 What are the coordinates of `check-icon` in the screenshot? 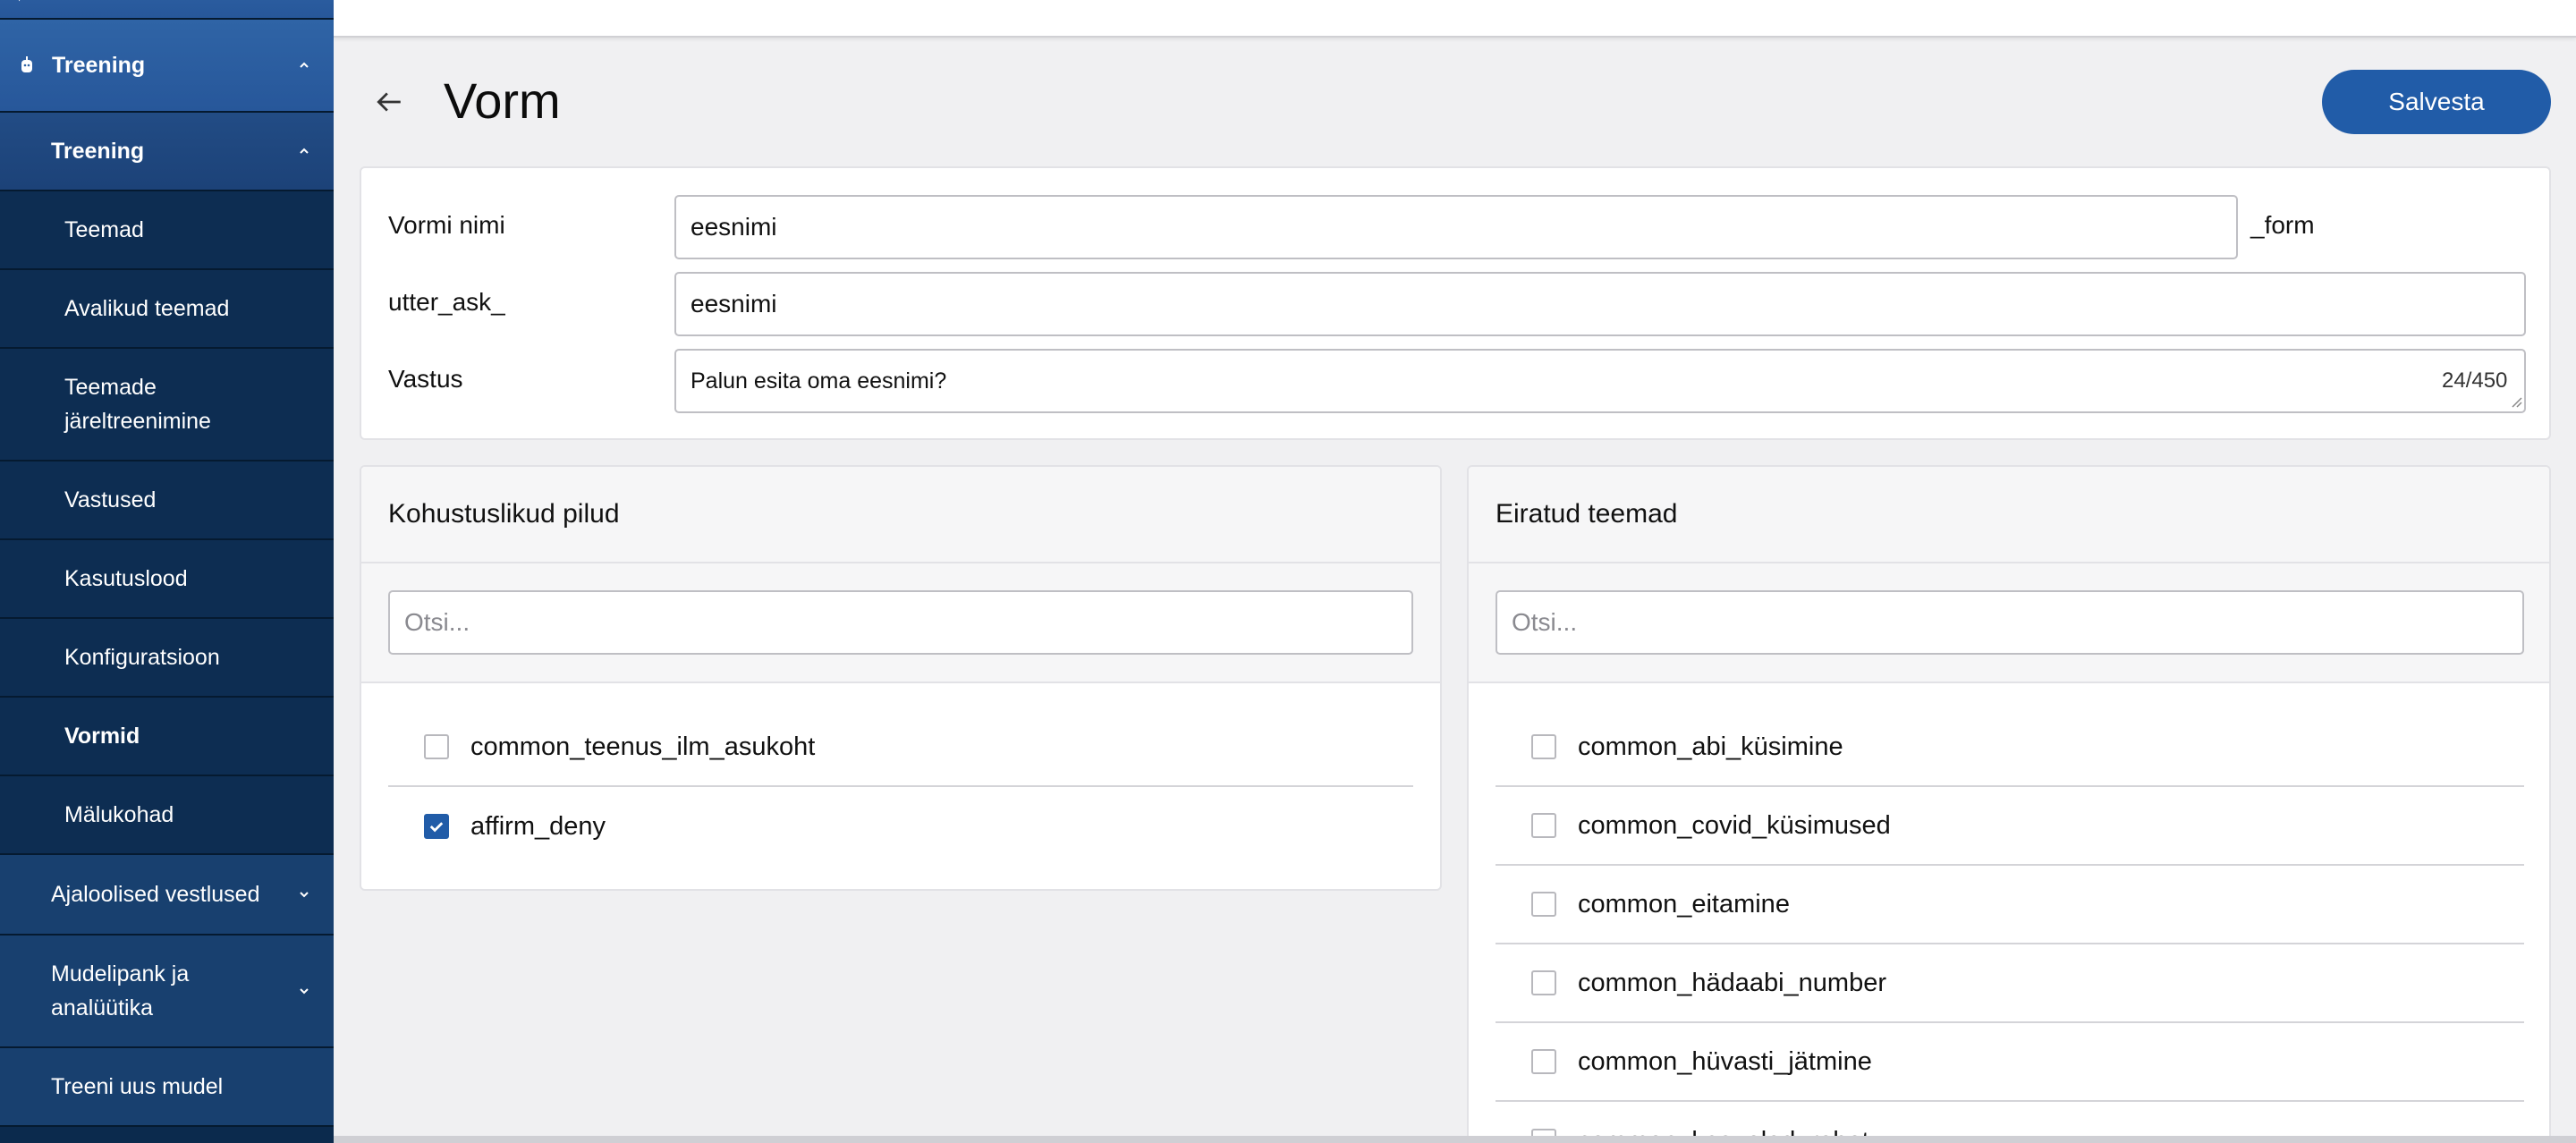 It's located at (436, 828).